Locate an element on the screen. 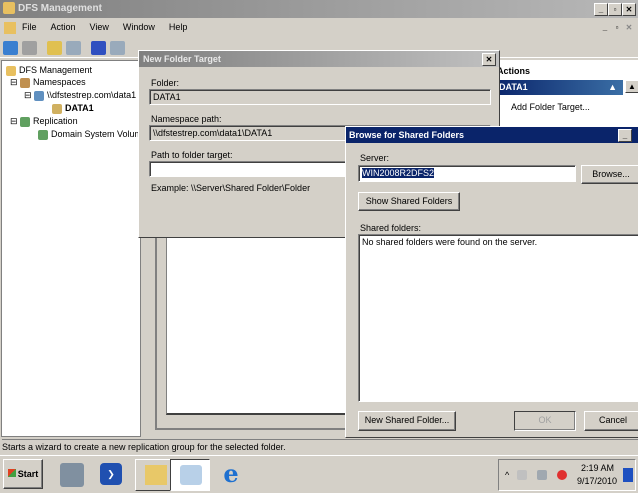  path-label: Path to folder target: is located at coordinates (192, 155).